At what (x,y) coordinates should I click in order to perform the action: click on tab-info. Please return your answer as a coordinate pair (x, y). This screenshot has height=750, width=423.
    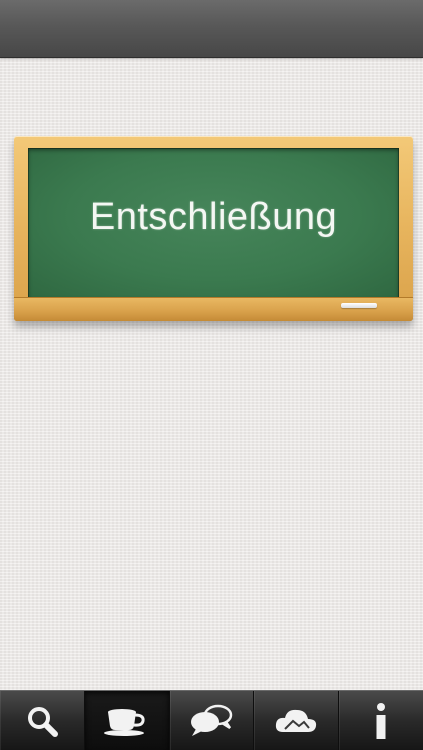
    Looking at the image, I should click on (381, 720).